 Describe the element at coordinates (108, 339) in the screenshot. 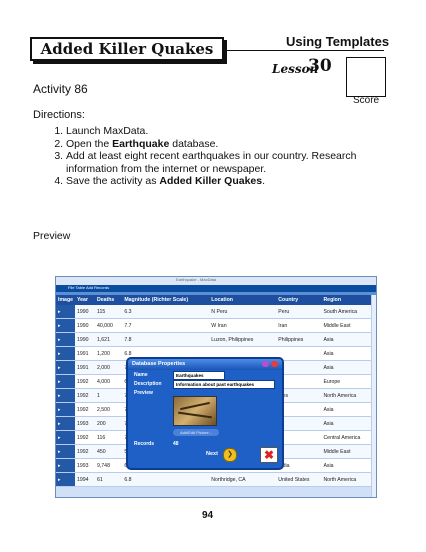

I see `grid-cell: 1,621` at that location.